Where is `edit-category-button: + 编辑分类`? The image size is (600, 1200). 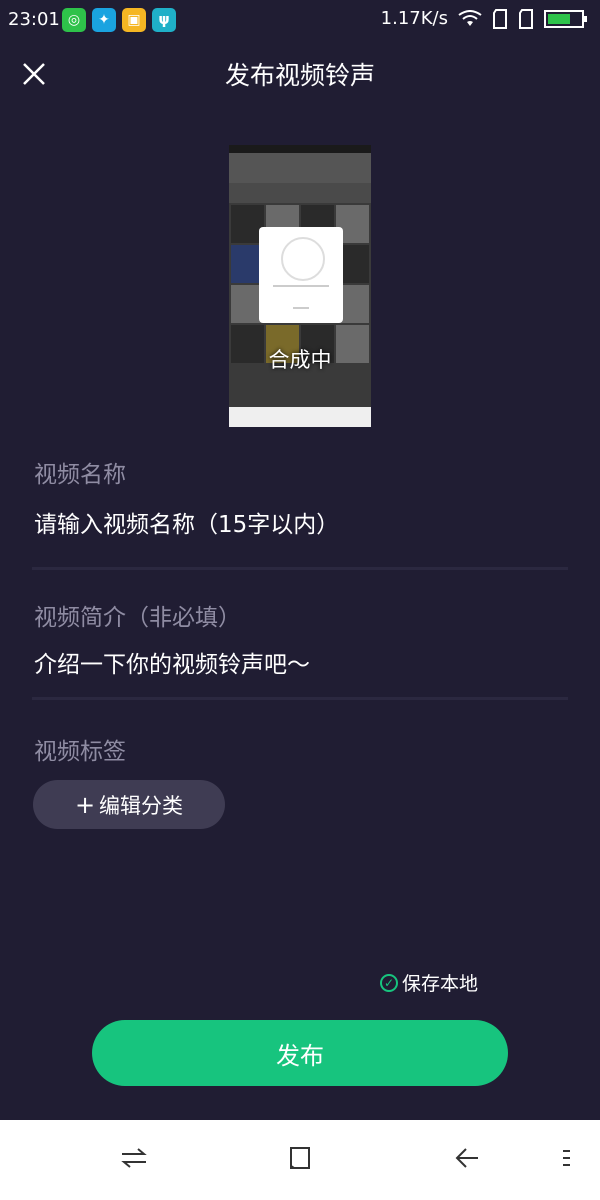
edit-category-button: + 编辑分类 is located at coordinates (129, 804).